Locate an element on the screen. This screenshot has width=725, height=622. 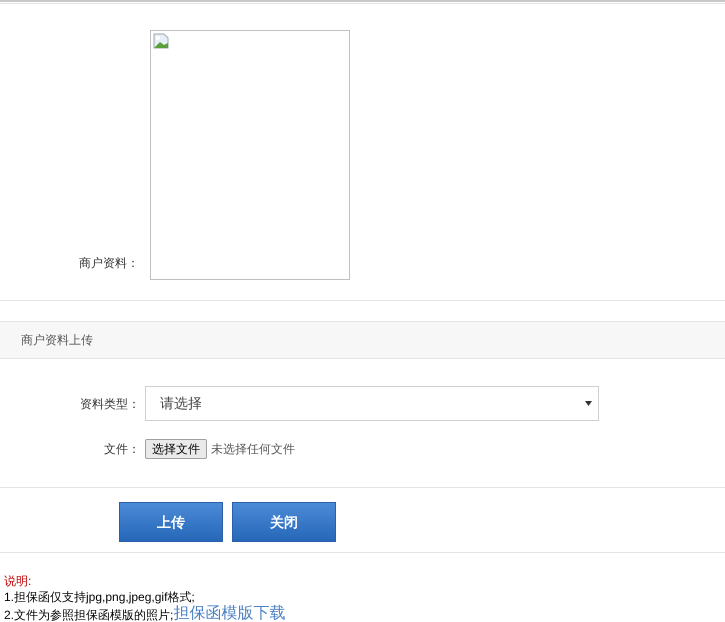
template-download-link: 担保函模版下载 is located at coordinates (229, 613).